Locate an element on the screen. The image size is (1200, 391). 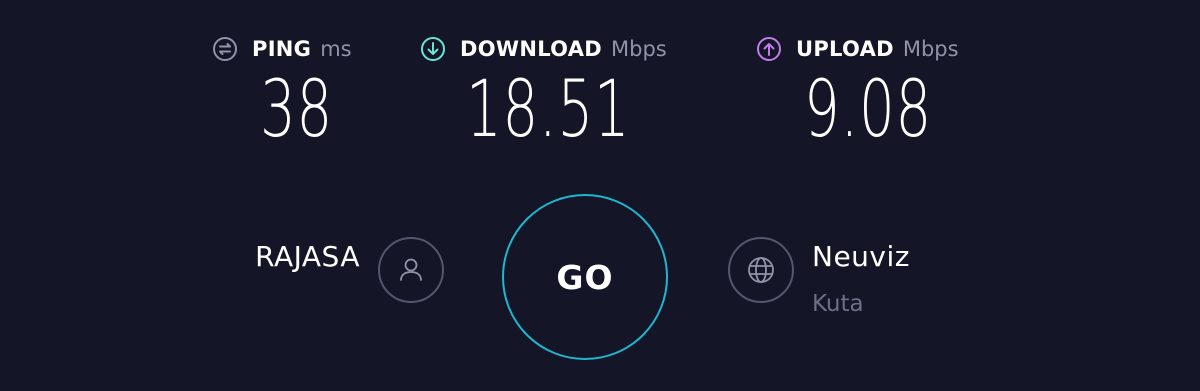
go-button: GO is located at coordinates (585, 277).